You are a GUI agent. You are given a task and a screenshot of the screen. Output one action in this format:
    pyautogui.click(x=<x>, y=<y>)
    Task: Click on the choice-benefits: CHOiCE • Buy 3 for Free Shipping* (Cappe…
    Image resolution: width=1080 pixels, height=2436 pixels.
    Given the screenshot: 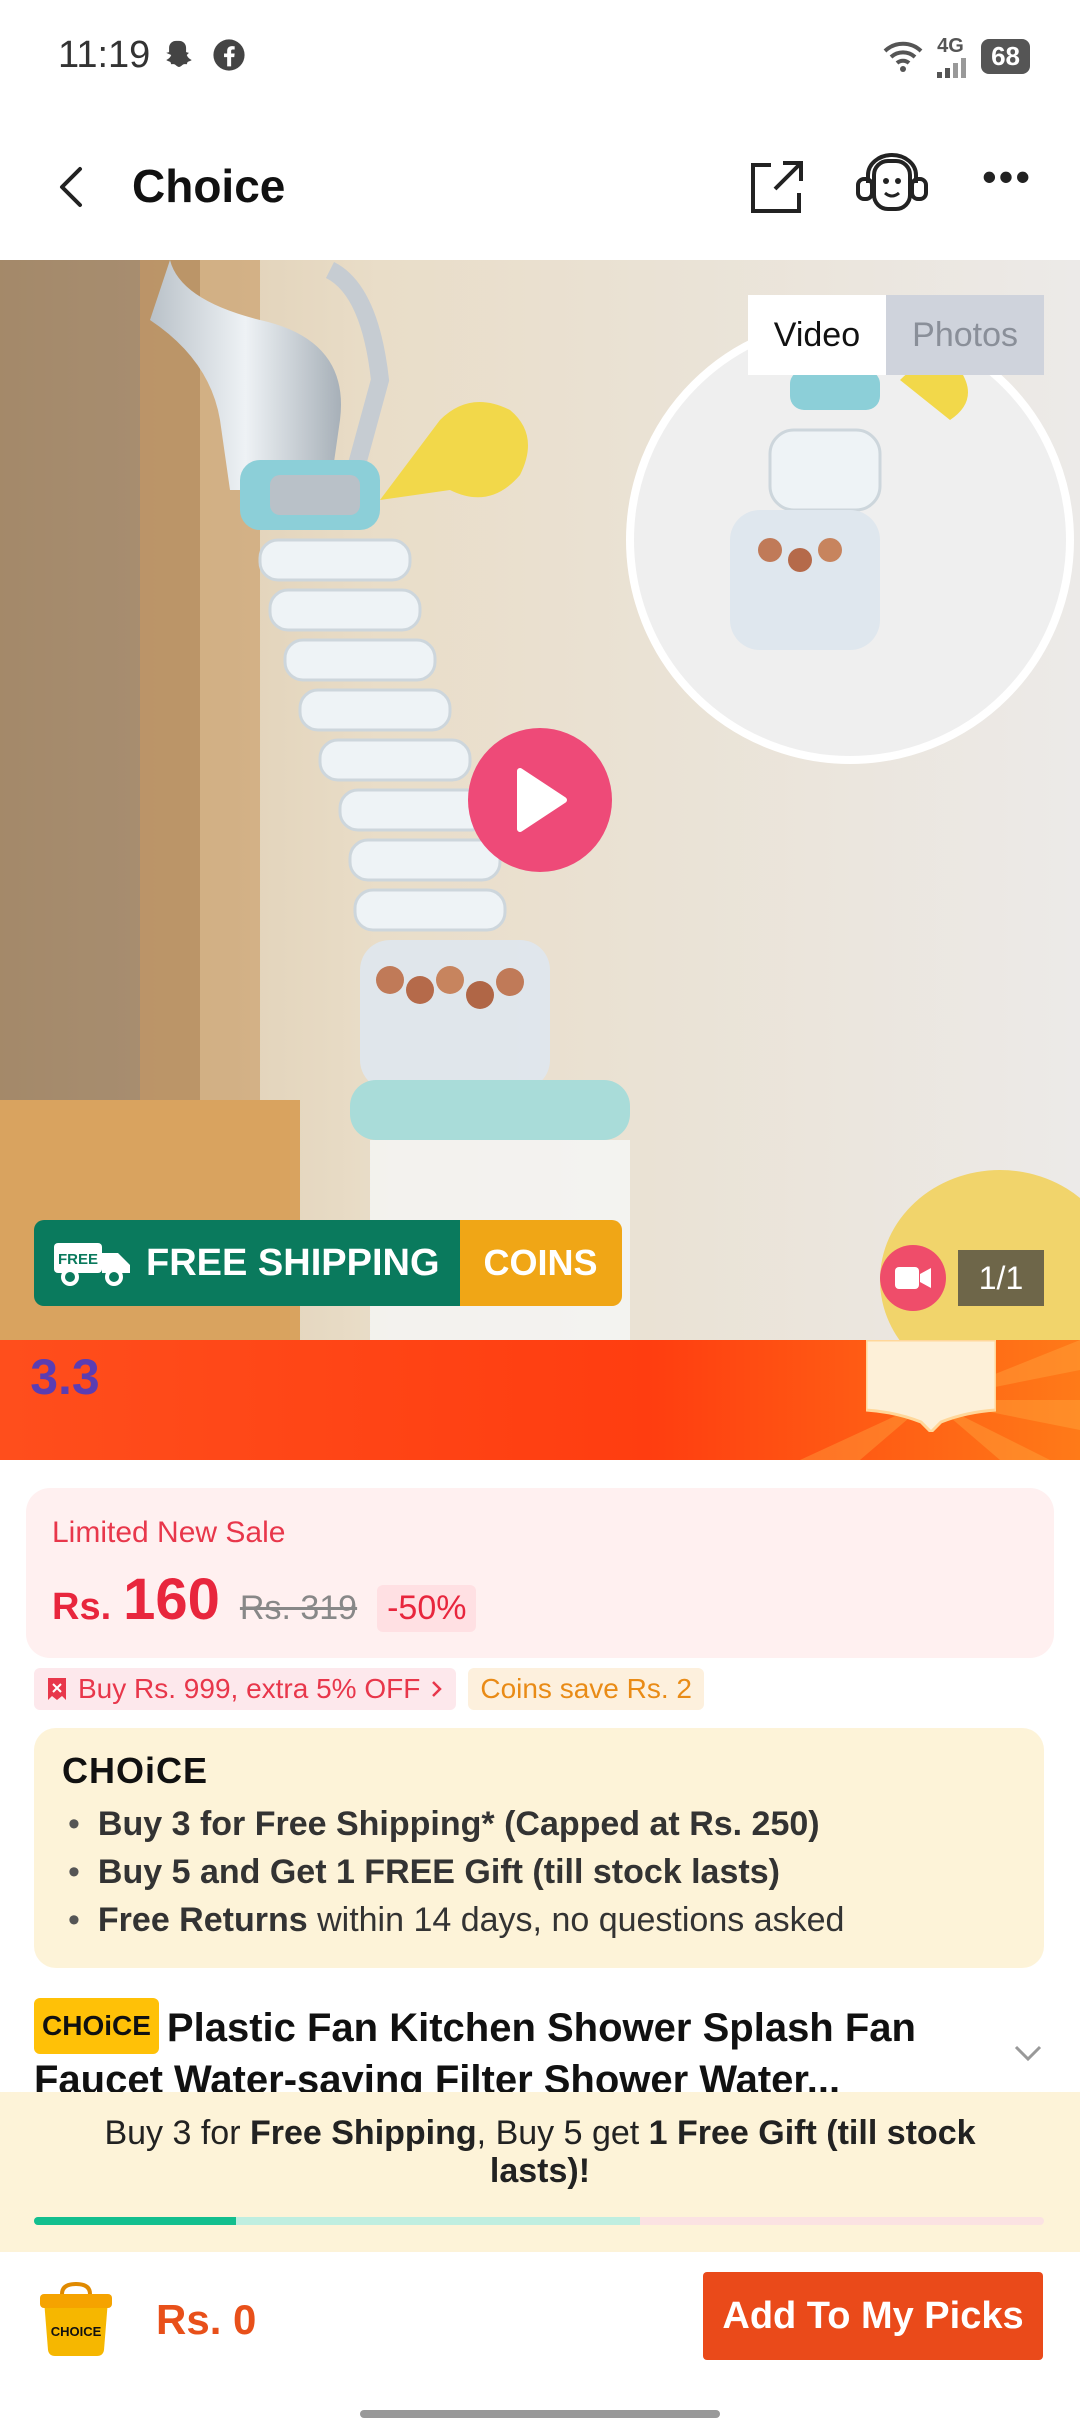 What is the action you would take?
    pyautogui.click(x=539, y=1848)
    